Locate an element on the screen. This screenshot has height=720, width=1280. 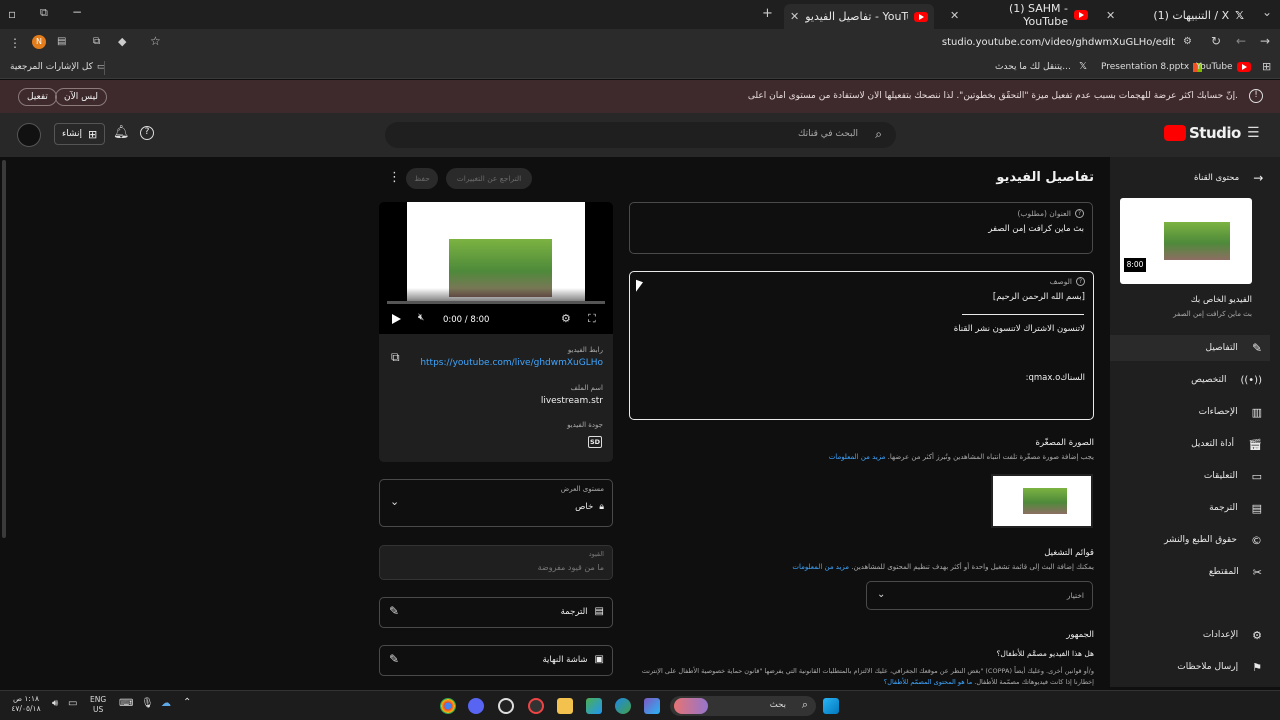
windows-start-icon is located at coordinates (831, 706).